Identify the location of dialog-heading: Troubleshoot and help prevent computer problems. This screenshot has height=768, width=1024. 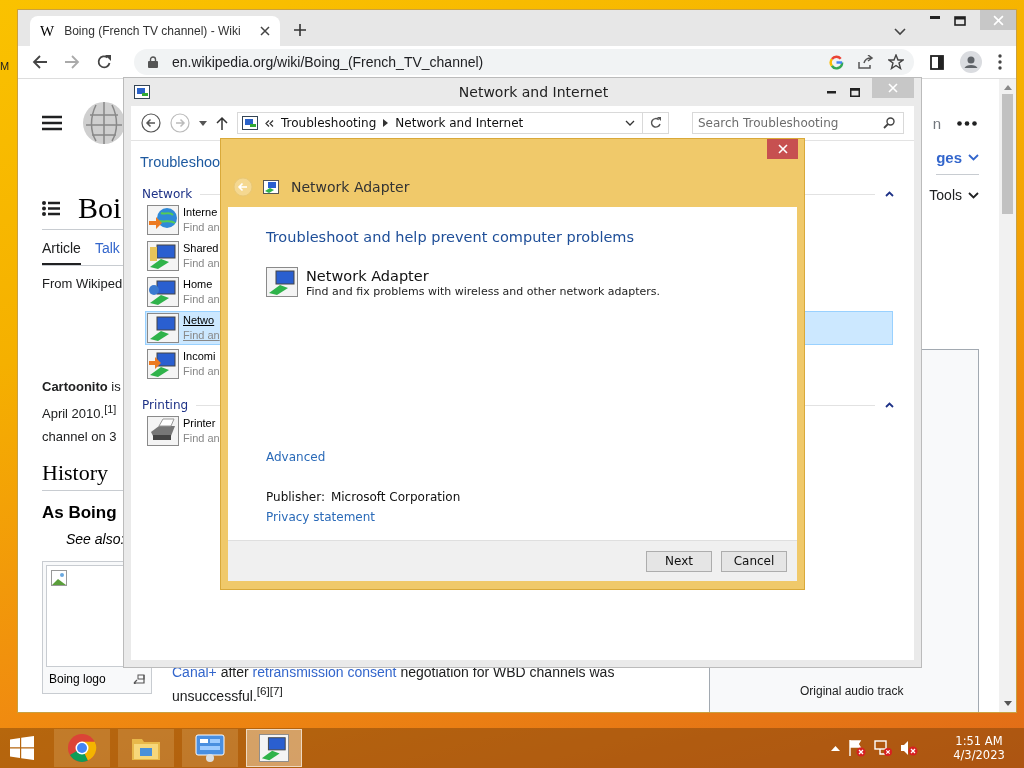
(450, 237).